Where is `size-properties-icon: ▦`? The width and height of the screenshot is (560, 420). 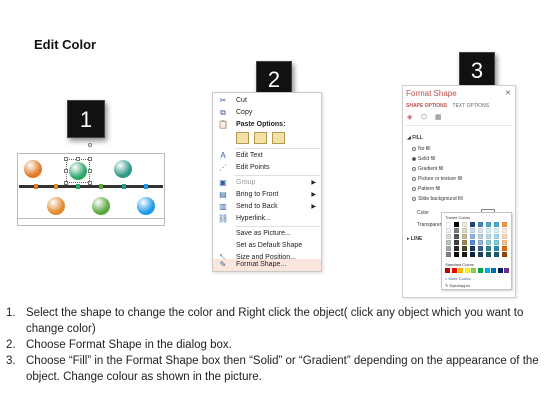 size-properties-icon: ▦ is located at coordinates (439, 118).